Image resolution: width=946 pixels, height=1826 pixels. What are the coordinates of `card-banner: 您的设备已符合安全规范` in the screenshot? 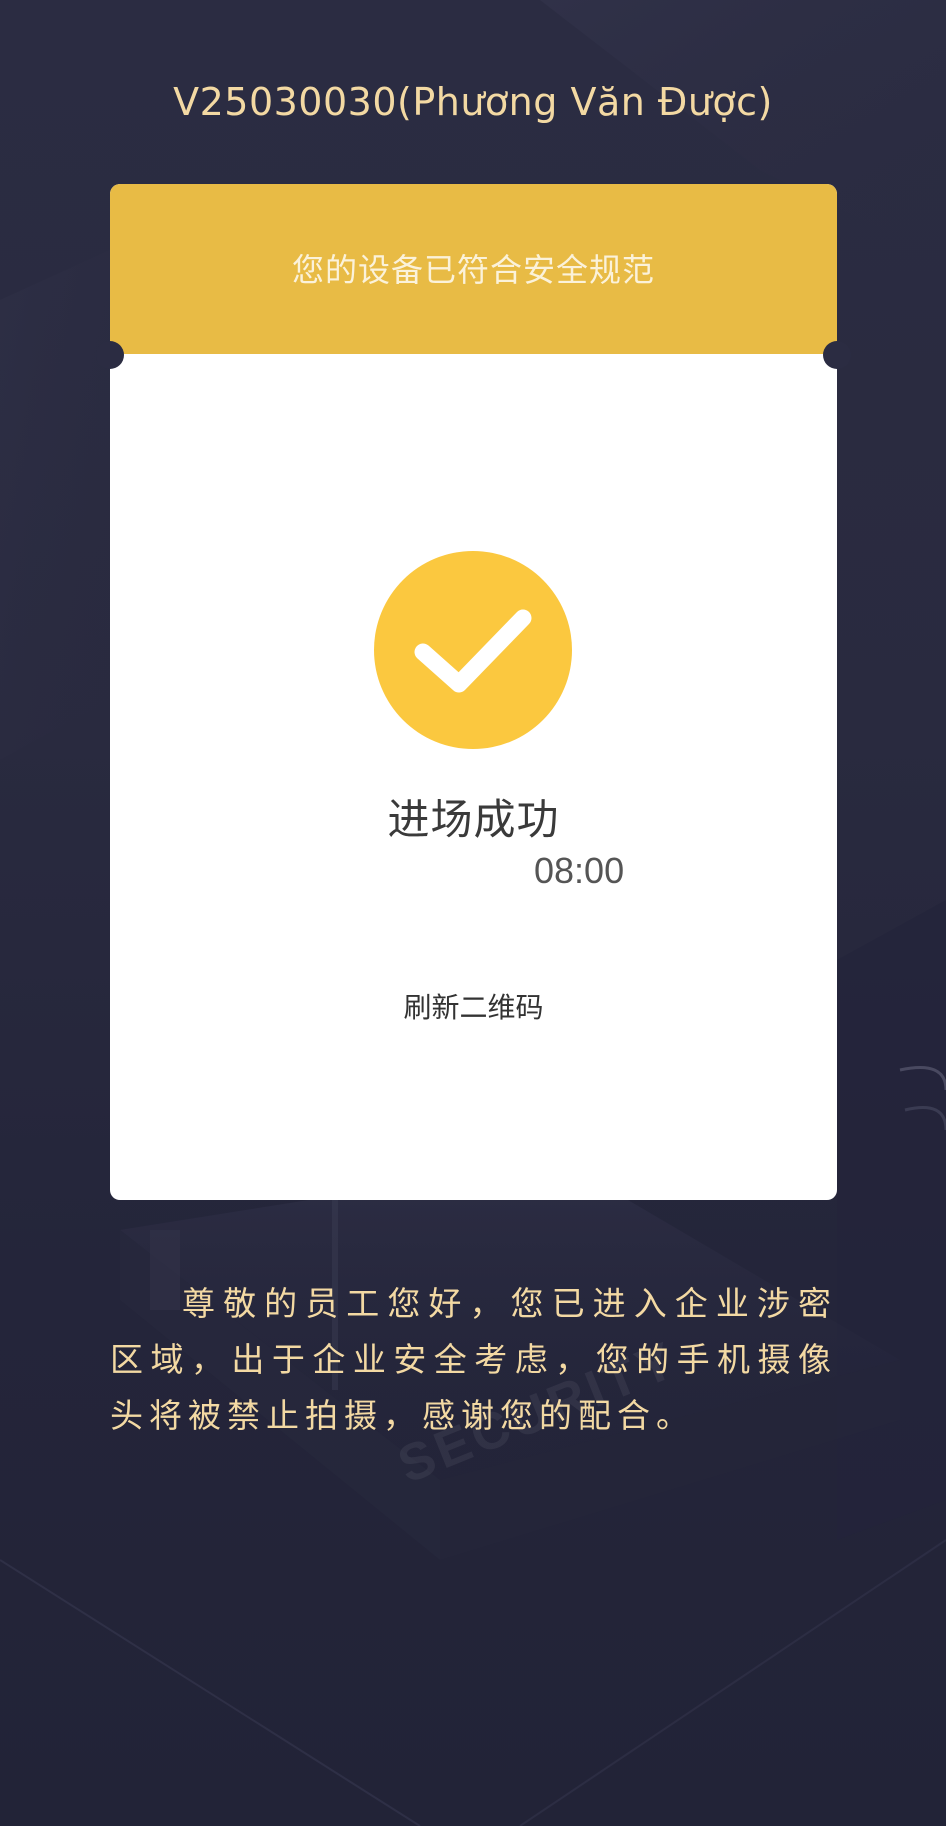 It's located at (473, 269).